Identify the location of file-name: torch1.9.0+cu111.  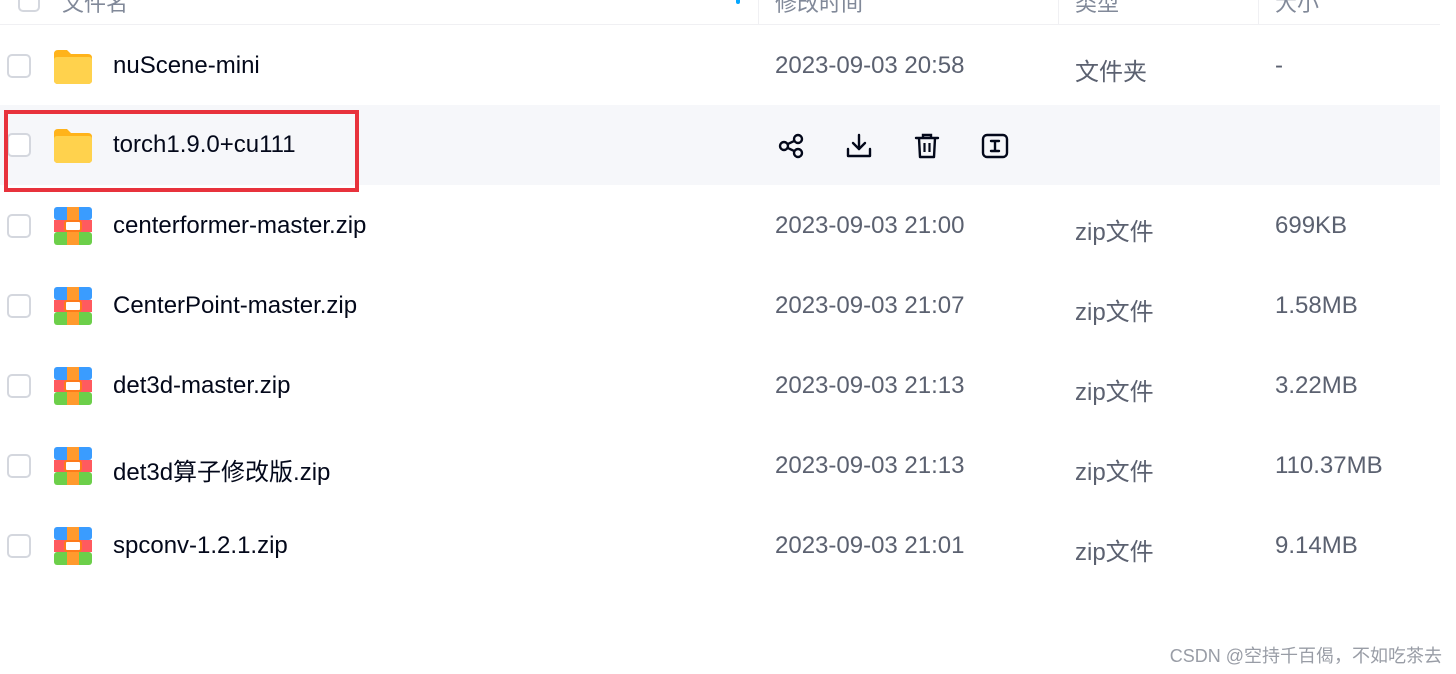
(204, 145).